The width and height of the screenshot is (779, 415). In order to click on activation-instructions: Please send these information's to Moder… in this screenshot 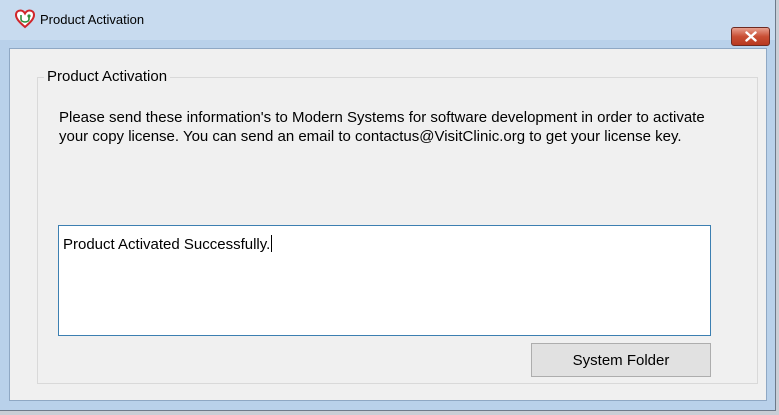, I will do `click(382, 127)`.